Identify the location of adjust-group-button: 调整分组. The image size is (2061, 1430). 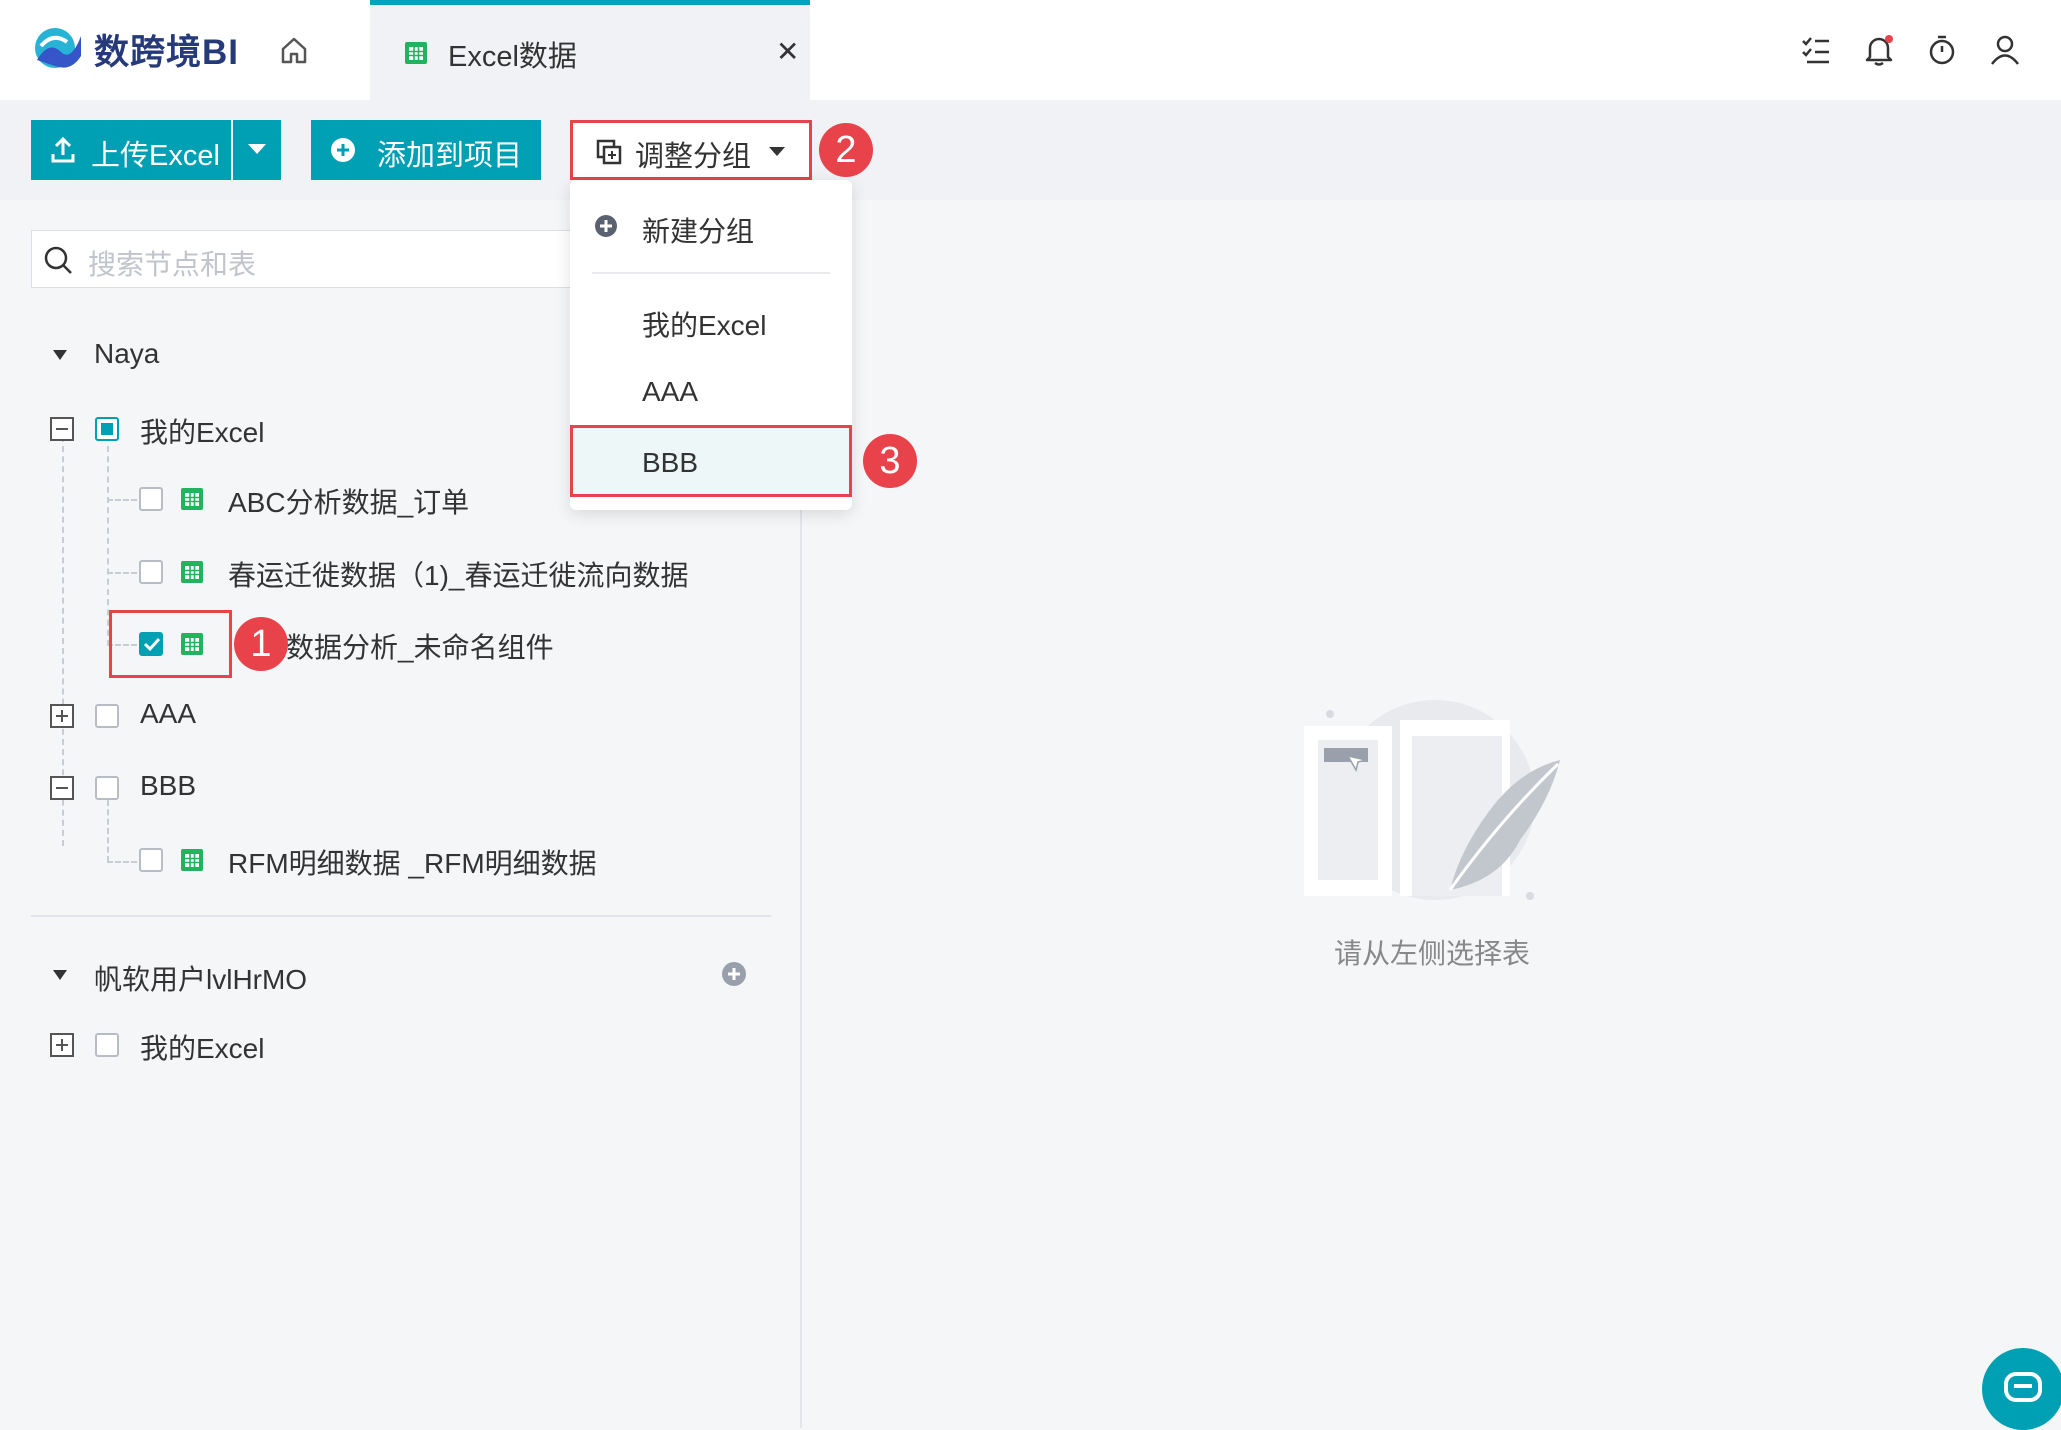
(691, 150).